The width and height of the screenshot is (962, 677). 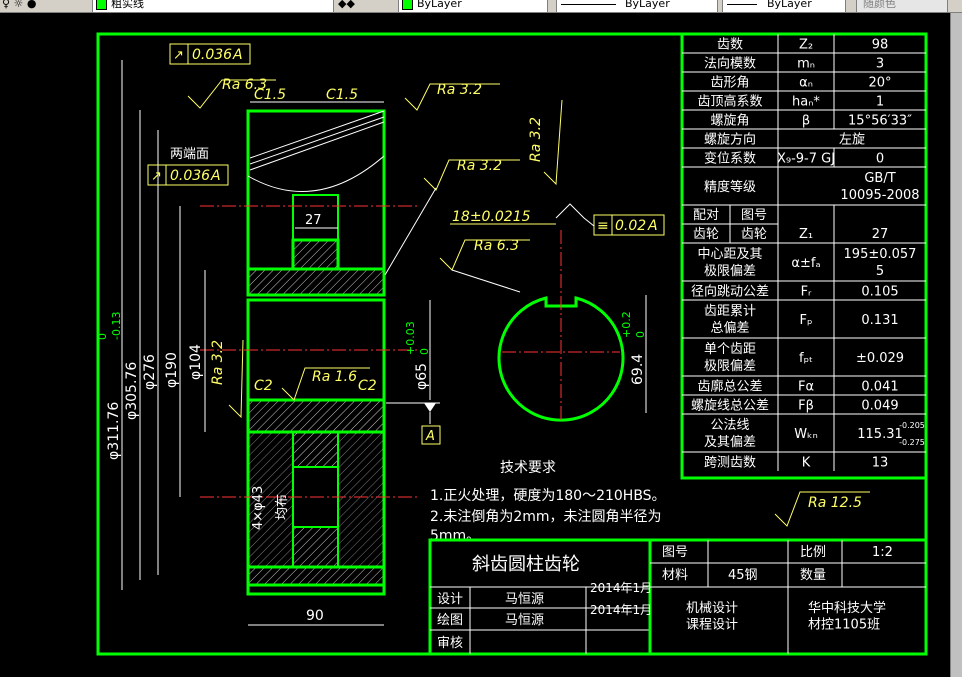 I want to click on spec-value: 0.041, so click(x=879, y=387).